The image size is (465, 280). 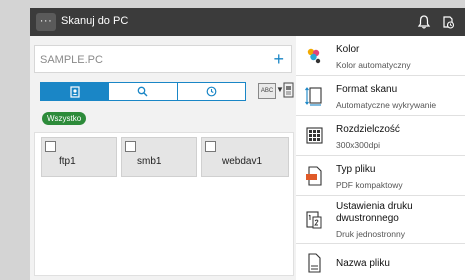 I want to click on setting-scan-size: Format skanu Automatyczne wykrywanie, so click(x=380, y=96).